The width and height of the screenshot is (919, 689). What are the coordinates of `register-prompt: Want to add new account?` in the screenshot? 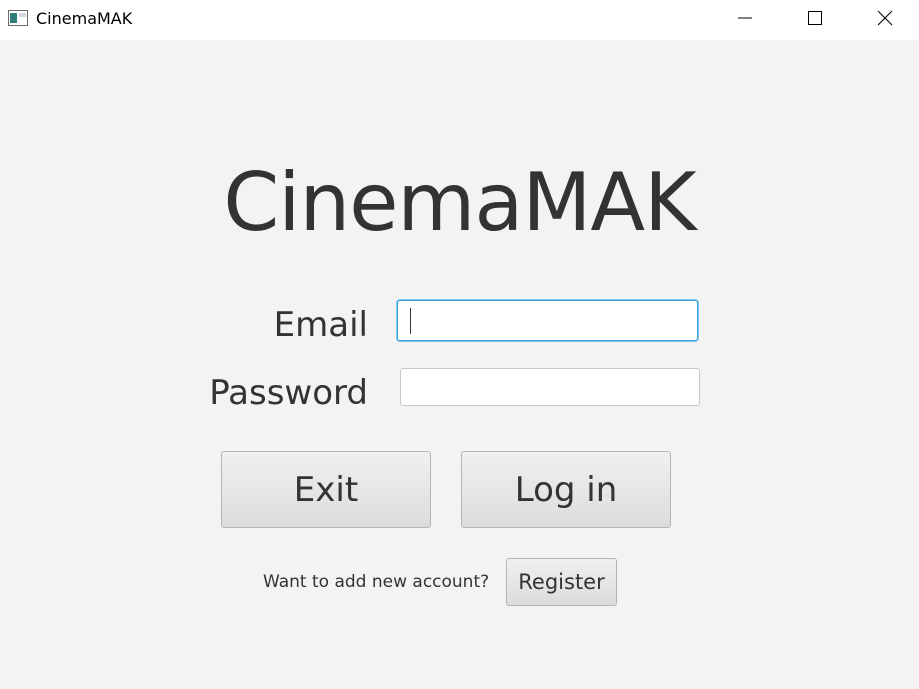 It's located at (376, 582).